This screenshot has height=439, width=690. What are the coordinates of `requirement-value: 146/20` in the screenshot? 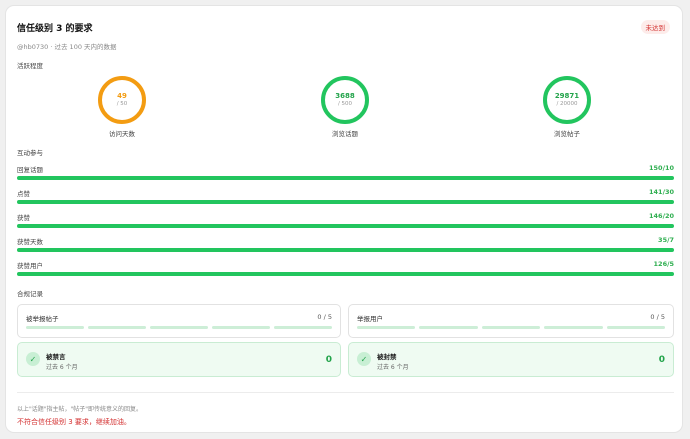 It's located at (661, 216).